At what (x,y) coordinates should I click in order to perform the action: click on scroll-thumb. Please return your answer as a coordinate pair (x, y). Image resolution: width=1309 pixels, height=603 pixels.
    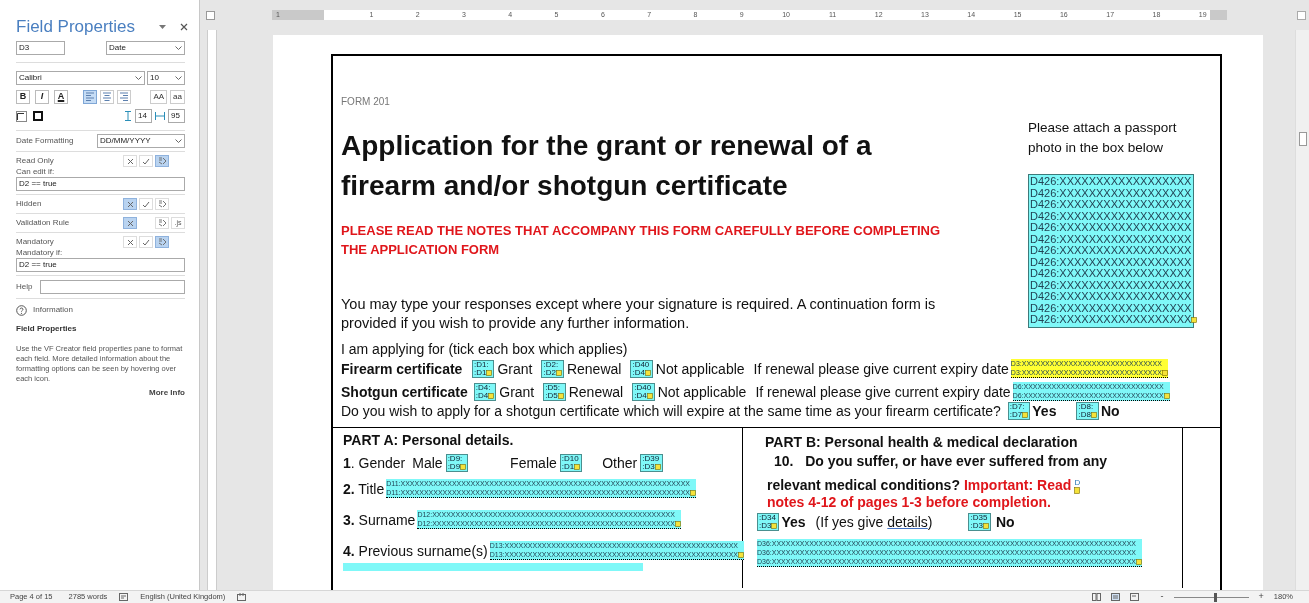
    Looking at the image, I should click on (1302, 139).